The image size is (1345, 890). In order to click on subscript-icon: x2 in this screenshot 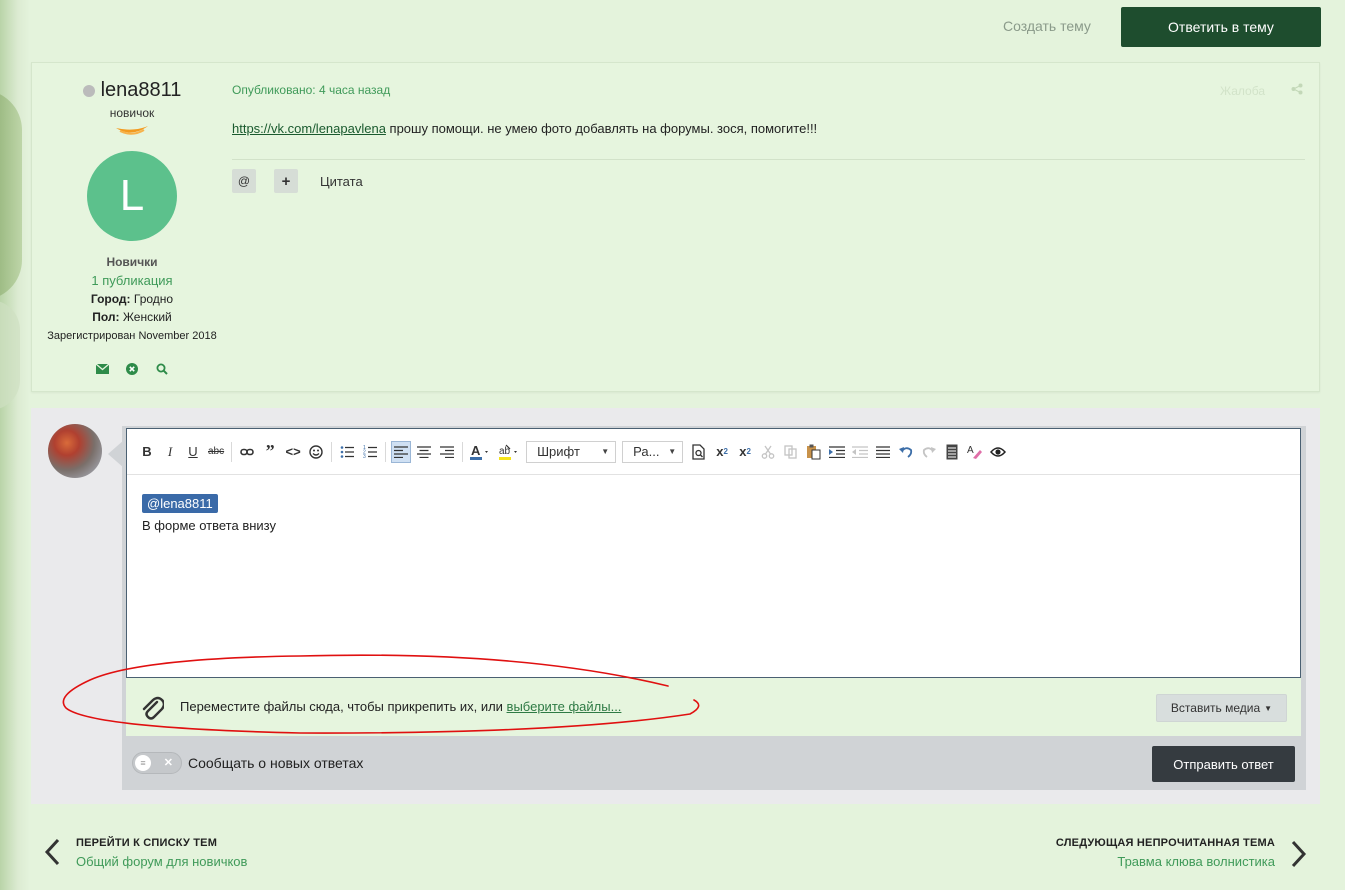, I will do `click(722, 452)`.